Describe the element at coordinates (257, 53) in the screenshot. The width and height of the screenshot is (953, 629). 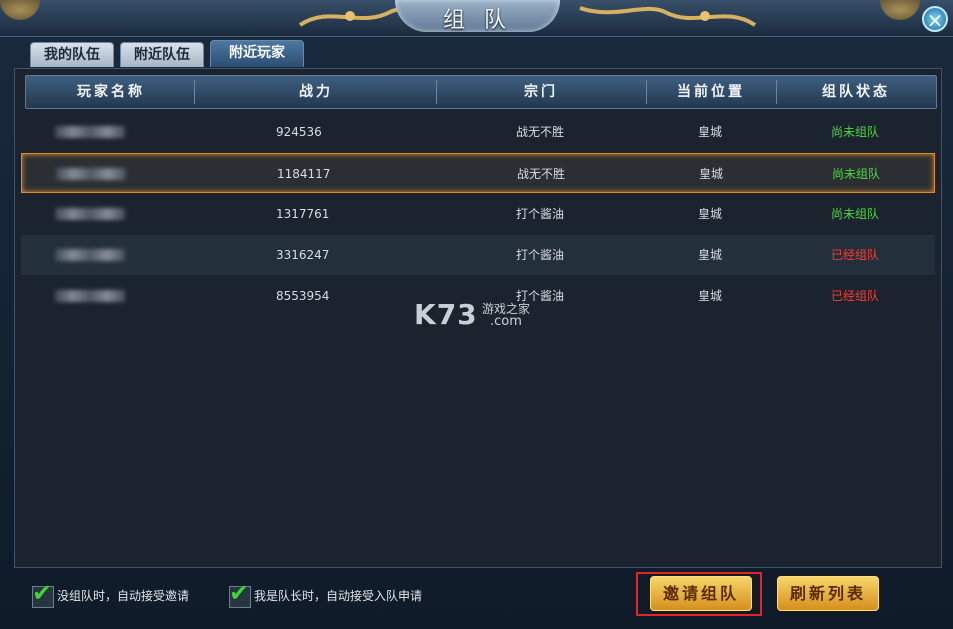
I see `tab-nearby-players: 附近玩家` at that location.